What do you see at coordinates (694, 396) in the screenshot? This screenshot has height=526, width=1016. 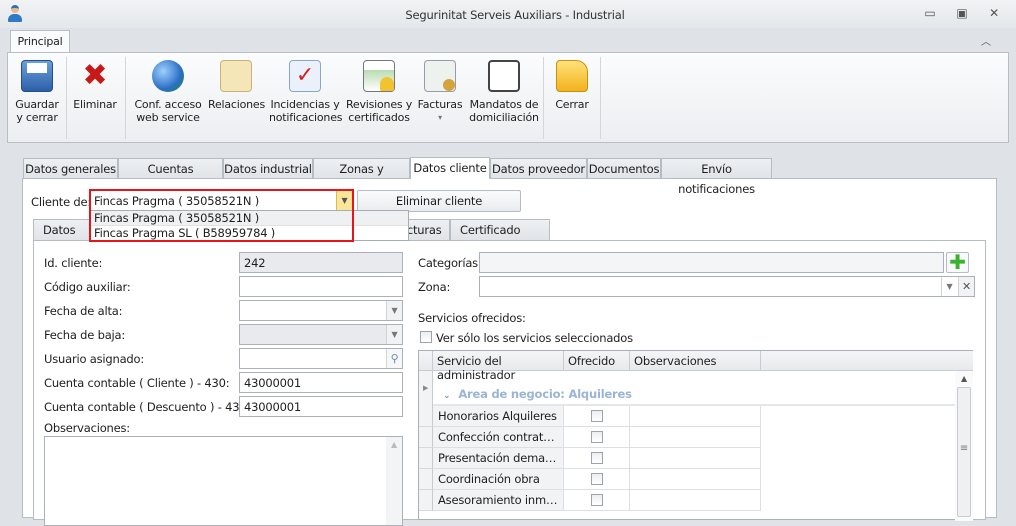 I see `group-row: ⌄ Area de negocio: Alquileres` at bounding box center [694, 396].